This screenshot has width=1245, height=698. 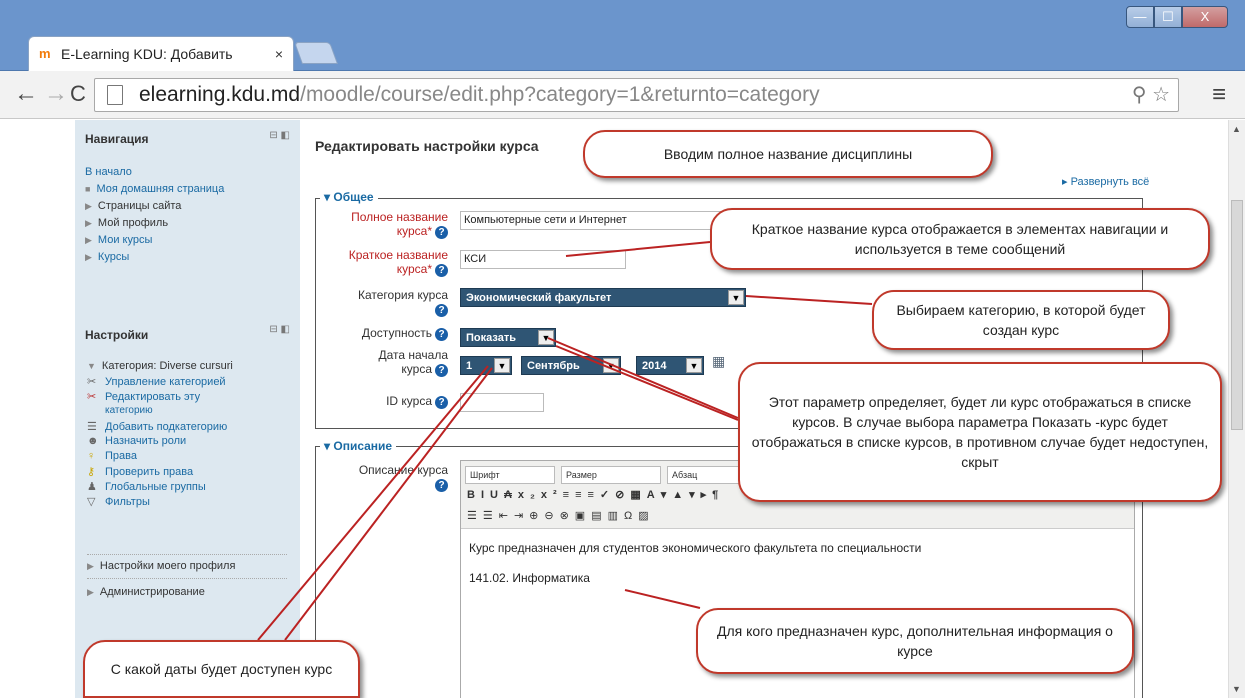 I want to click on back-arrow-icon: ←, so click(x=26, y=94).